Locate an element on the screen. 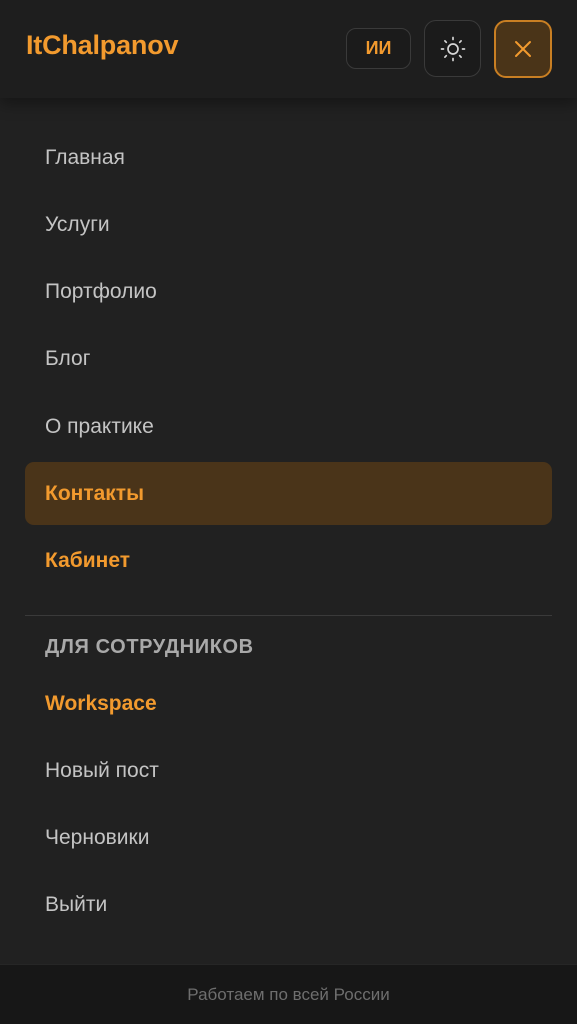  menu-item-label: О практике is located at coordinates (99, 426).